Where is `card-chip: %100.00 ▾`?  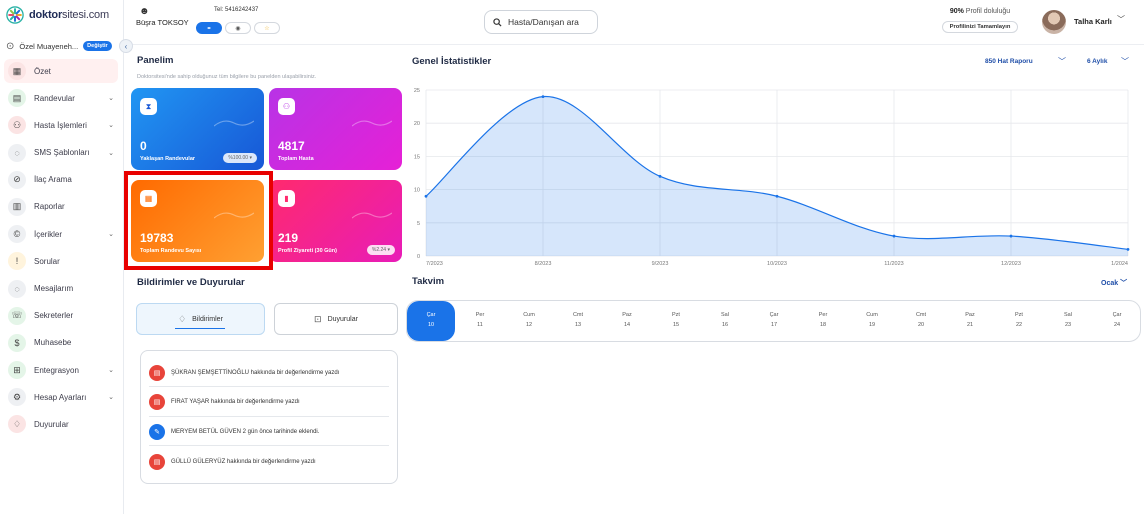
card-chip: %100.00 ▾ is located at coordinates (240, 158).